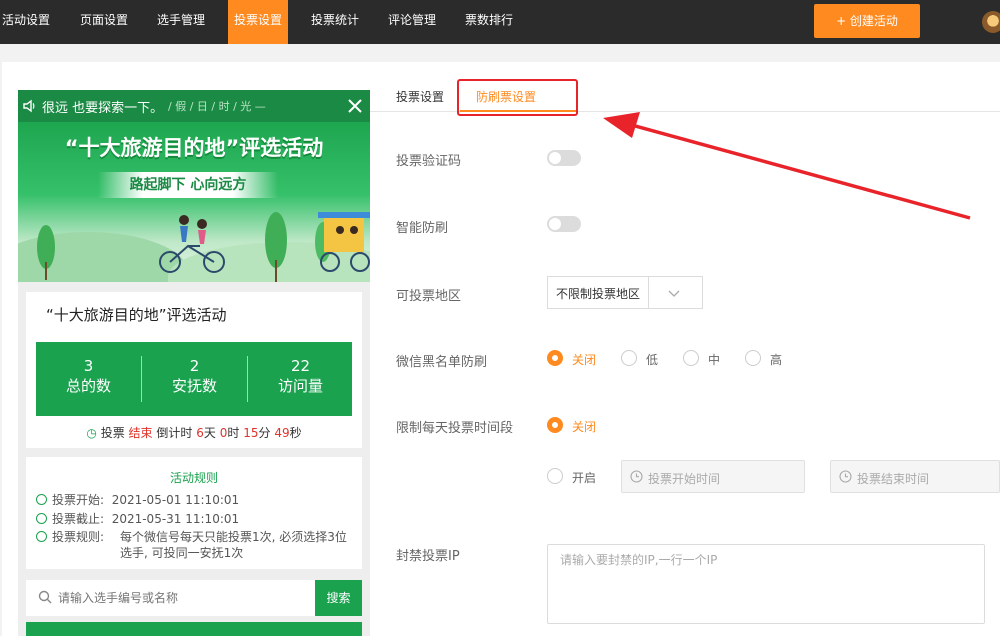  I want to click on captcha-label: 投票验证码, so click(429, 161).